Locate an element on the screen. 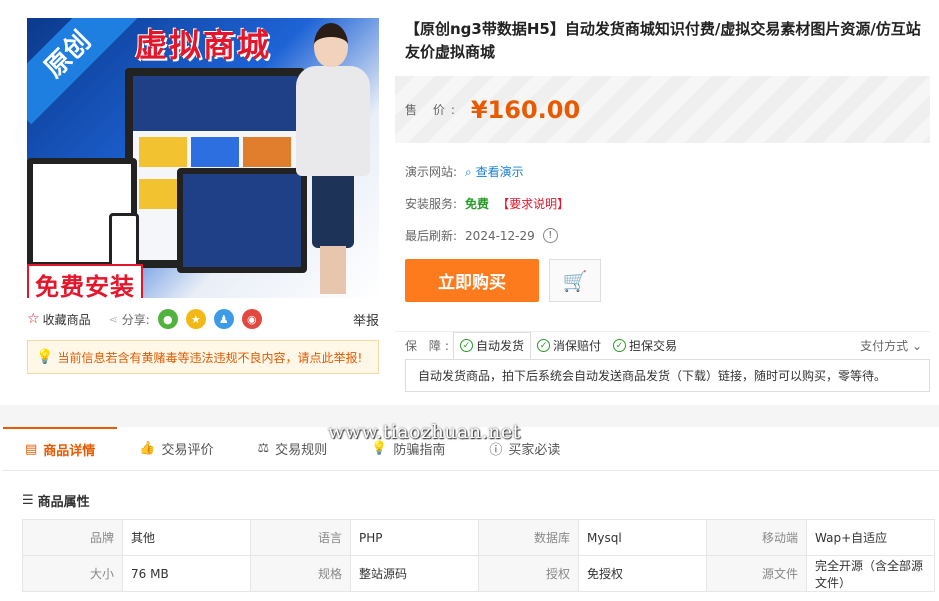 Image resolution: width=939 pixels, height=601 pixels. table-row: 品牌 其他 语言 PHP 数据库 Mysql 移动端 Wap+自适应 is located at coordinates (478, 537).